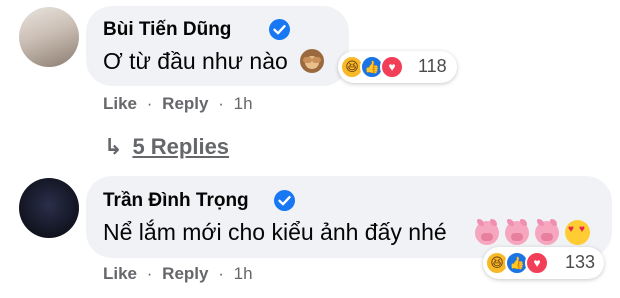 The height and width of the screenshot is (298, 620). What do you see at coordinates (176, 201) in the screenshot?
I see `comment-author: Trần Đình Trọng` at bounding box center [176, 201].